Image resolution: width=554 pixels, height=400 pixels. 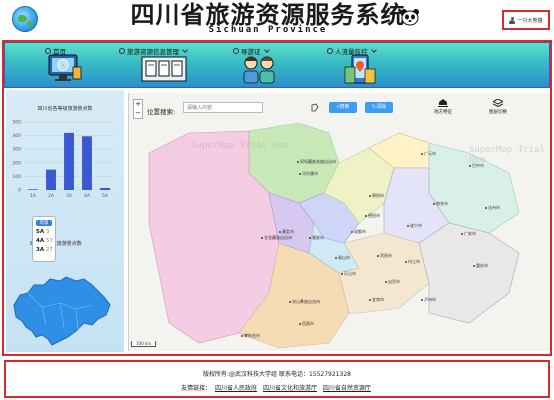 I want to click on search-button: ⌕搜索, so click(x=343, y=107).